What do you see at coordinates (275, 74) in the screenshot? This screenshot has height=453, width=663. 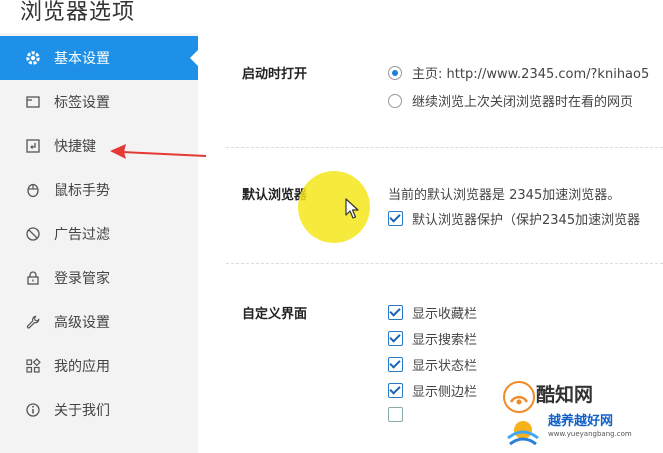 I see `startup-section-label: 启动时打开` at bounding box center [275, 74].